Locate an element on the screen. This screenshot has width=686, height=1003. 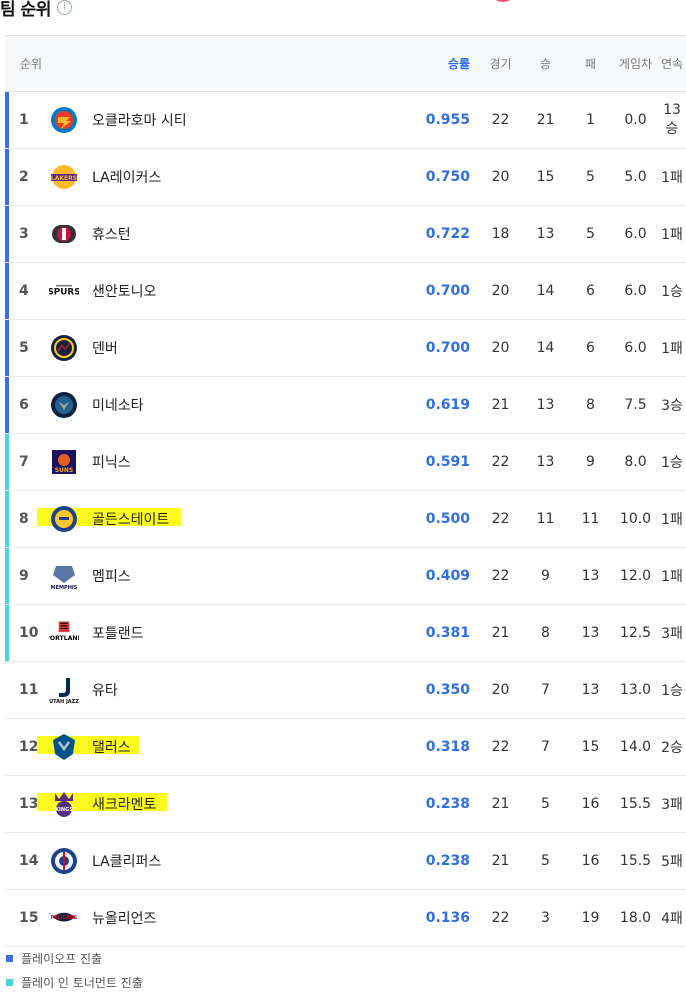
team-name: 미네소타 is located at coordinates (118, 405).